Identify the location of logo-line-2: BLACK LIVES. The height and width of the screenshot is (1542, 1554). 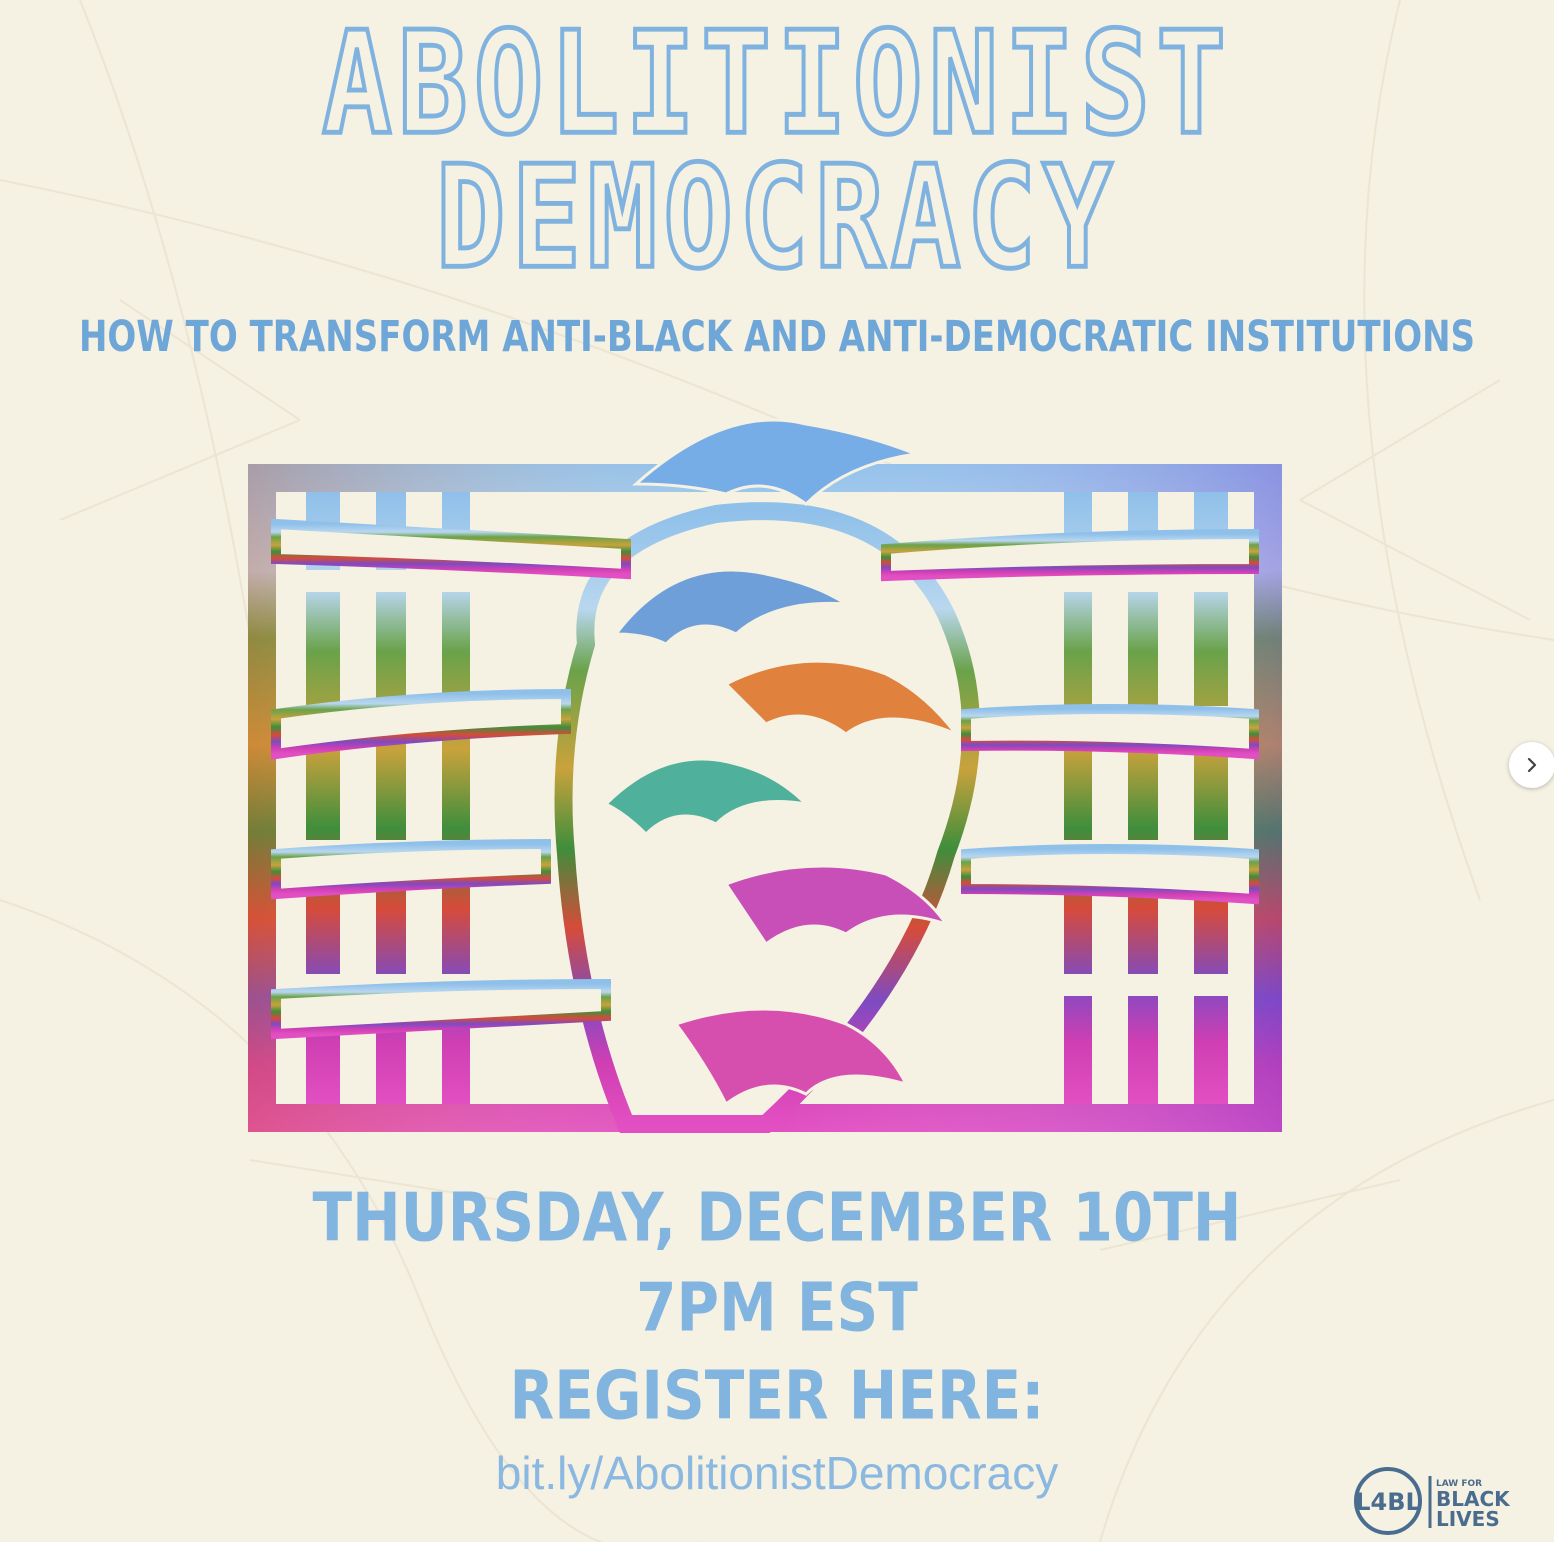
(1473, 1509).